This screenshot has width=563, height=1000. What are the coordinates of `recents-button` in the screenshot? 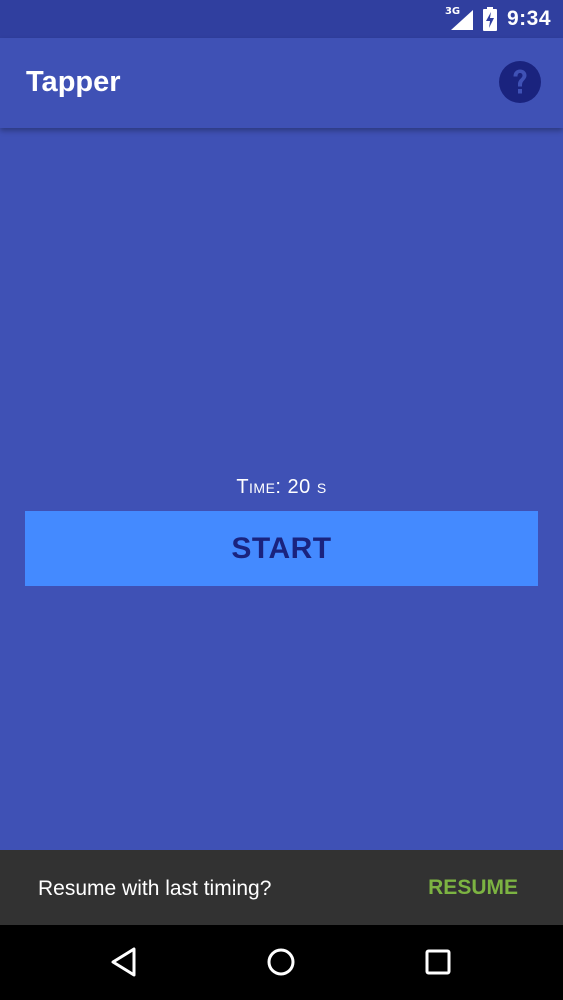 It's located at (438, 962).